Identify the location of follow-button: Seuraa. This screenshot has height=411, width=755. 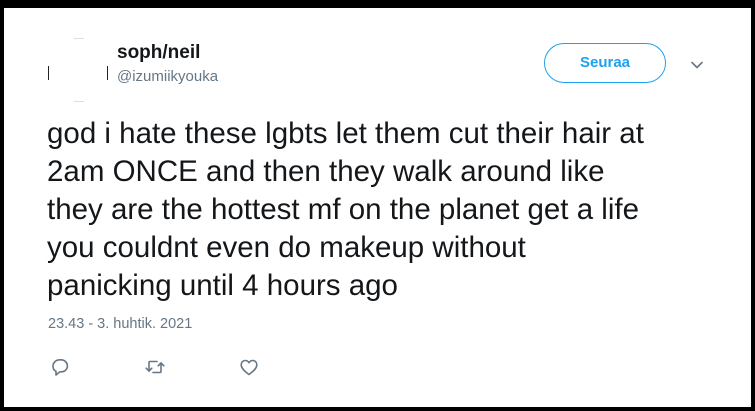
(605, 63).